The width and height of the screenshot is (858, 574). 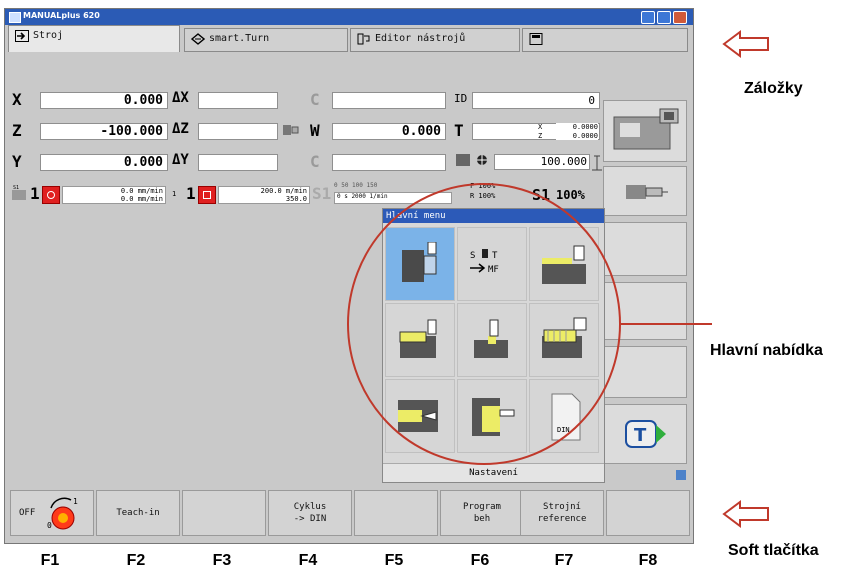 What do you see at coordinates (75, 501) in the screenshot?
I see `svg-text: 1` at bounding box center [75, 501].